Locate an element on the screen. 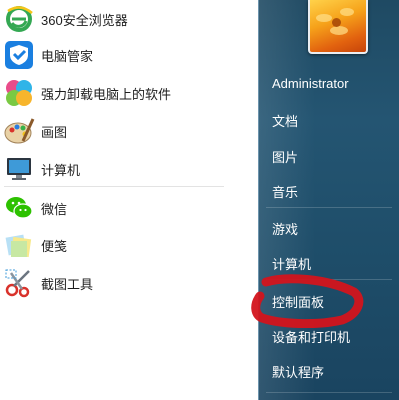 This screenshot has width=399, height=400. menu-item-games: 游戏 is located at coordinates (285, 228).